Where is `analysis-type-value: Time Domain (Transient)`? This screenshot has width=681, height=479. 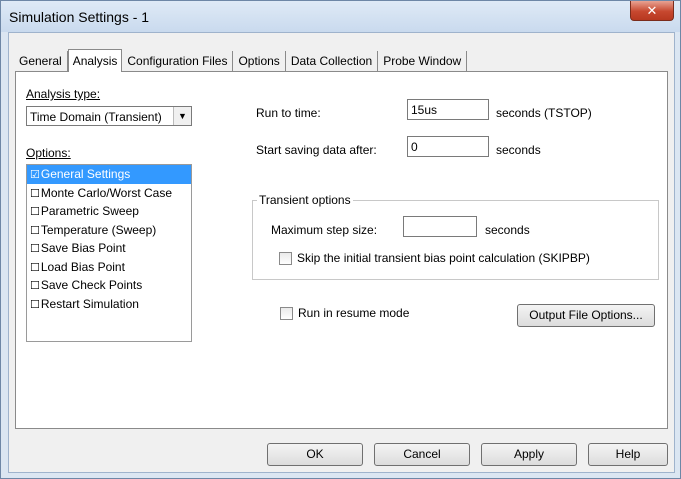 analysis-type-value: Time Domain (Transient) is located at coordinates (96, 117).